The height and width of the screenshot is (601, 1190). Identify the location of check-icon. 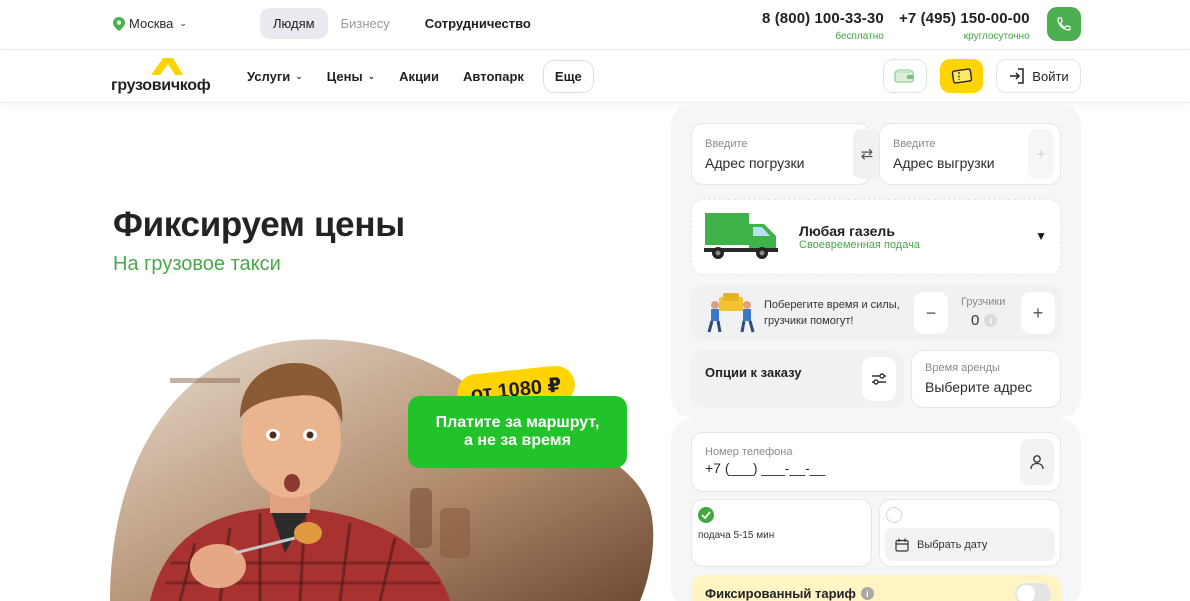
(706, 515).